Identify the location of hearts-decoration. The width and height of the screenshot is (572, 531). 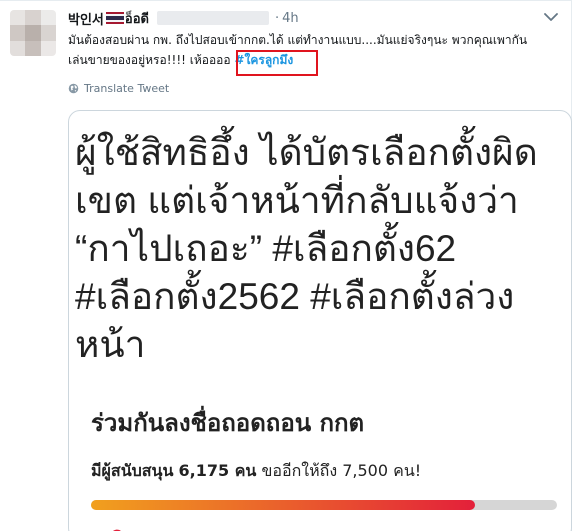
(116, 530).